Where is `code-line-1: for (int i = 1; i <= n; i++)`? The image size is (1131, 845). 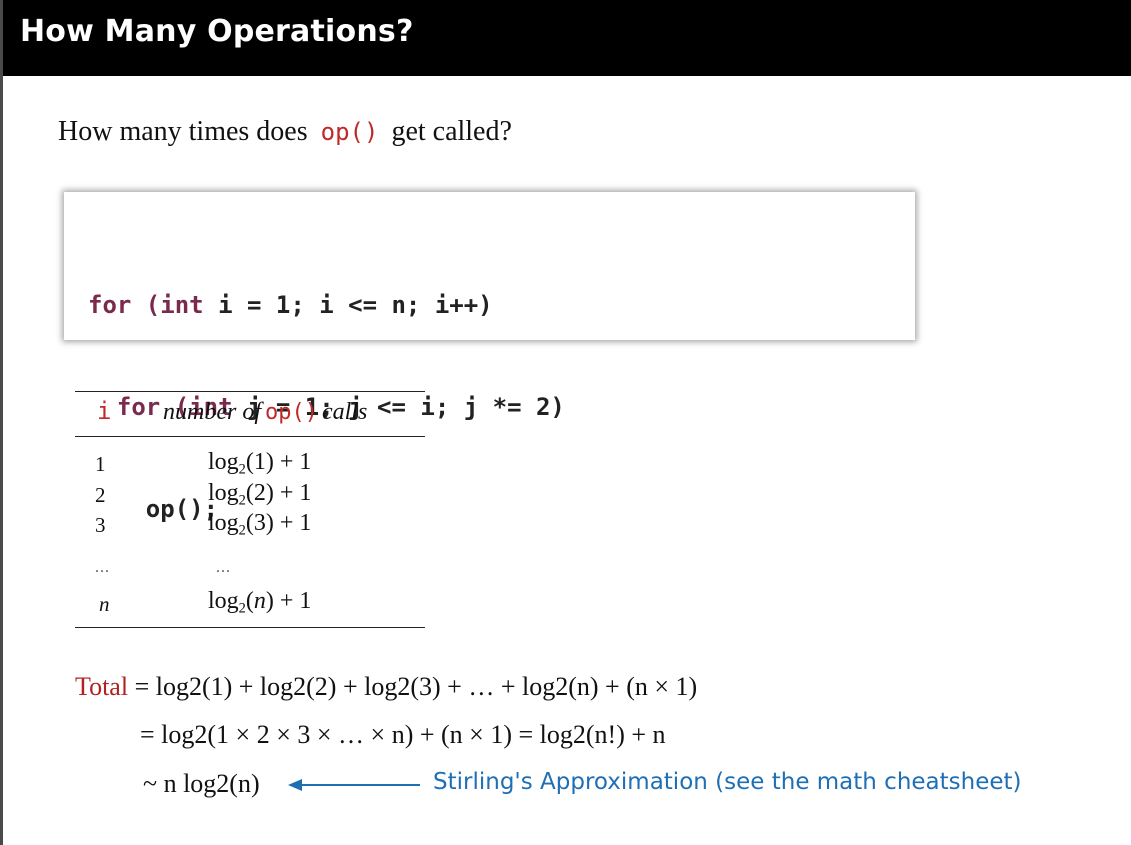
code-line-1: for (int i = 1; i <= n; i++) is located at coordinates (501, 305).